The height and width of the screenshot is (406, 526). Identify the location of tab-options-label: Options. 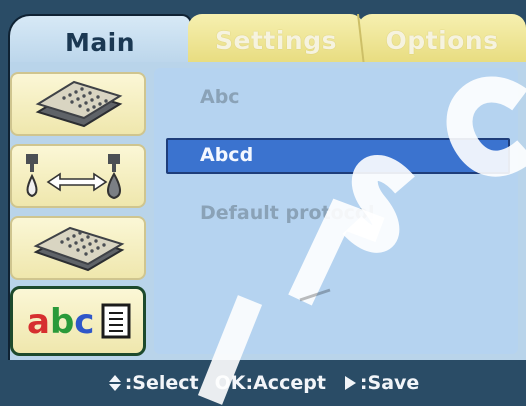
(442, 40).